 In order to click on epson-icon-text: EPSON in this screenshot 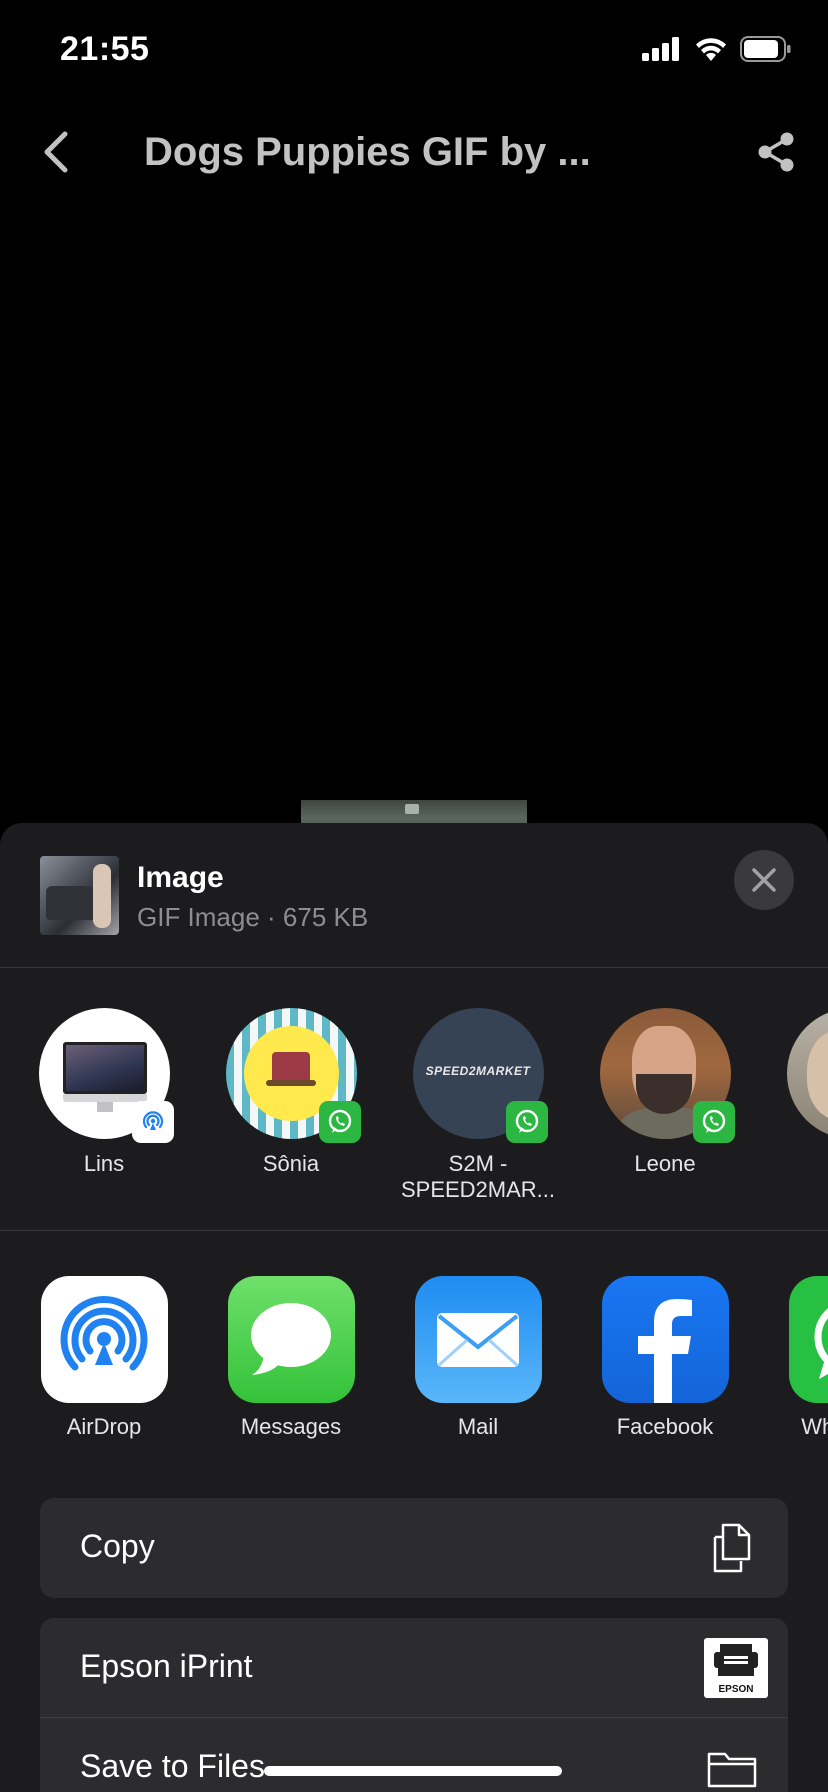, I will do `click(736, 1689)`.